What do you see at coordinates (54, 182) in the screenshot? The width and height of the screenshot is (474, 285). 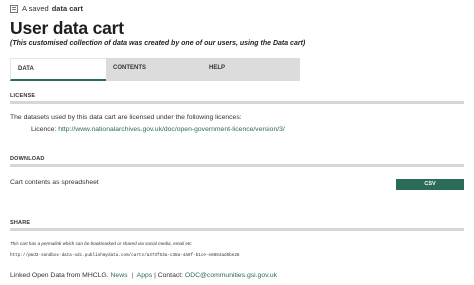 I see `download-text: Cart contents as spreadsheet` at bounding box center [54, 182].